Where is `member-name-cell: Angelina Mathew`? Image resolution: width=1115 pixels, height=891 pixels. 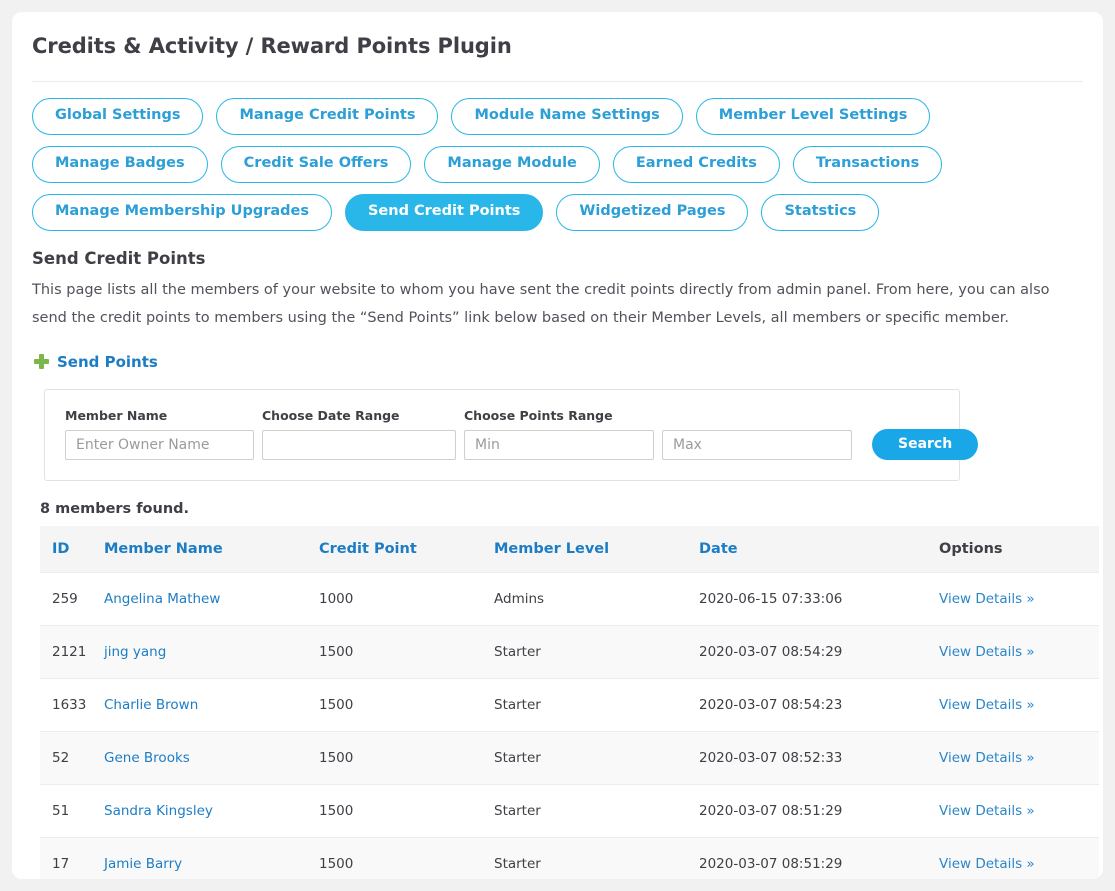 member-name-cell: Angelina Mathew is located at coordinates (211, 599).